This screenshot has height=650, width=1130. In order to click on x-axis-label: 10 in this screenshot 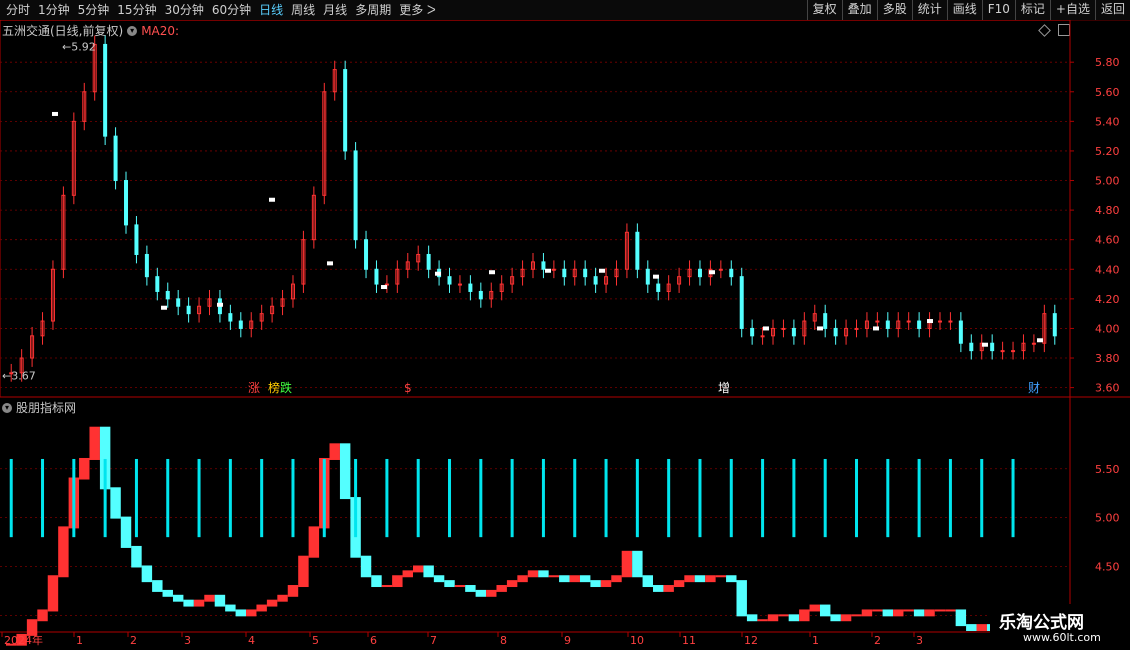, I will do `click(637, 640)`.